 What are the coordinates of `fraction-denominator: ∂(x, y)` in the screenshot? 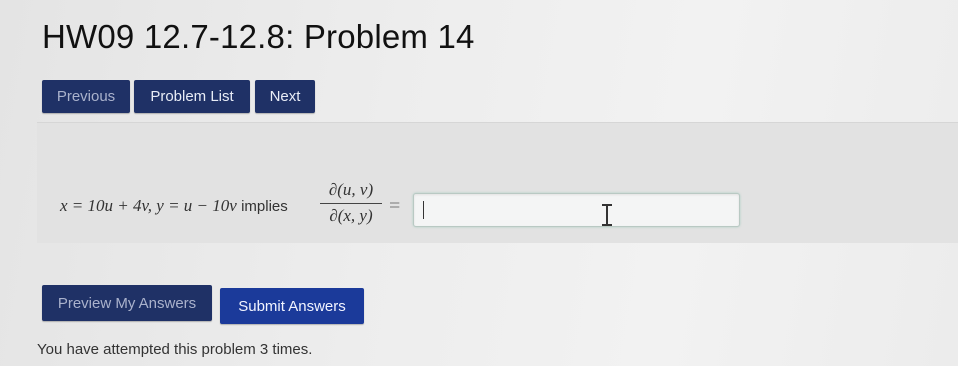 It's located at (351, 215).